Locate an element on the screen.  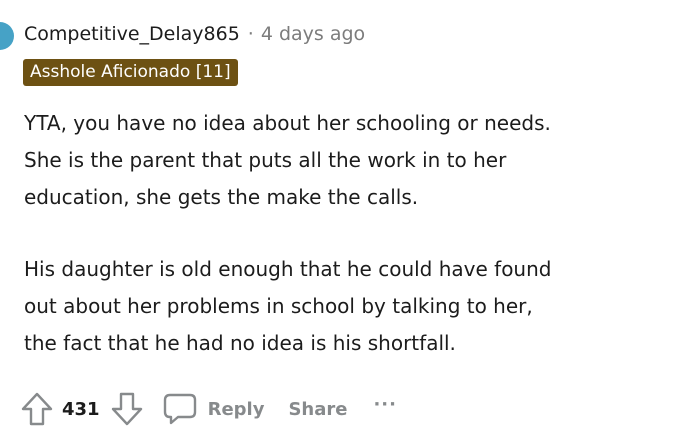
avatar is located at coordinates (7, 36).